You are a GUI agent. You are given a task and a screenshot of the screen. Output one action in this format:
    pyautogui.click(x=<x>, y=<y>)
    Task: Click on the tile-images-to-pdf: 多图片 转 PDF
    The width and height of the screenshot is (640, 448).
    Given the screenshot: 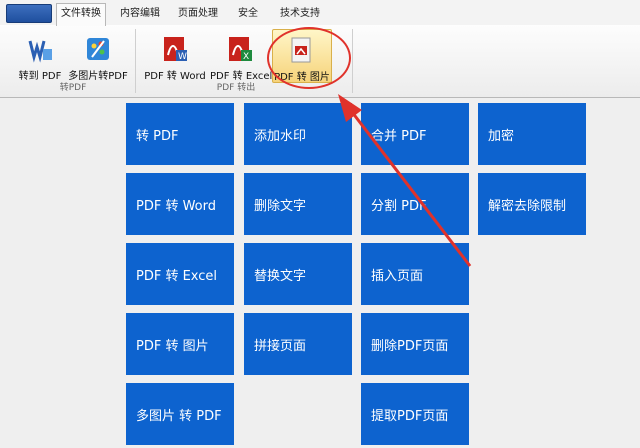 What is the action you would take?
    pyautogui.click(x=180, y=414)
    